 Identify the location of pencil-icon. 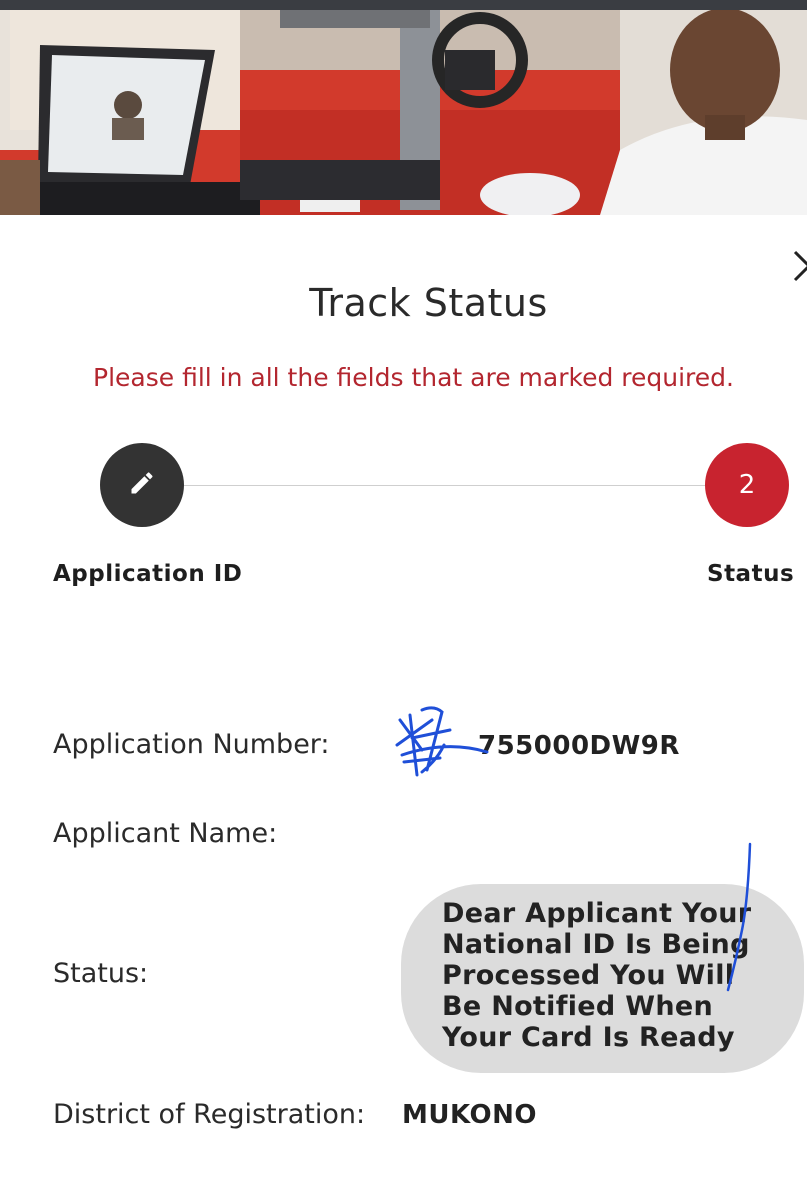
(142, 485).